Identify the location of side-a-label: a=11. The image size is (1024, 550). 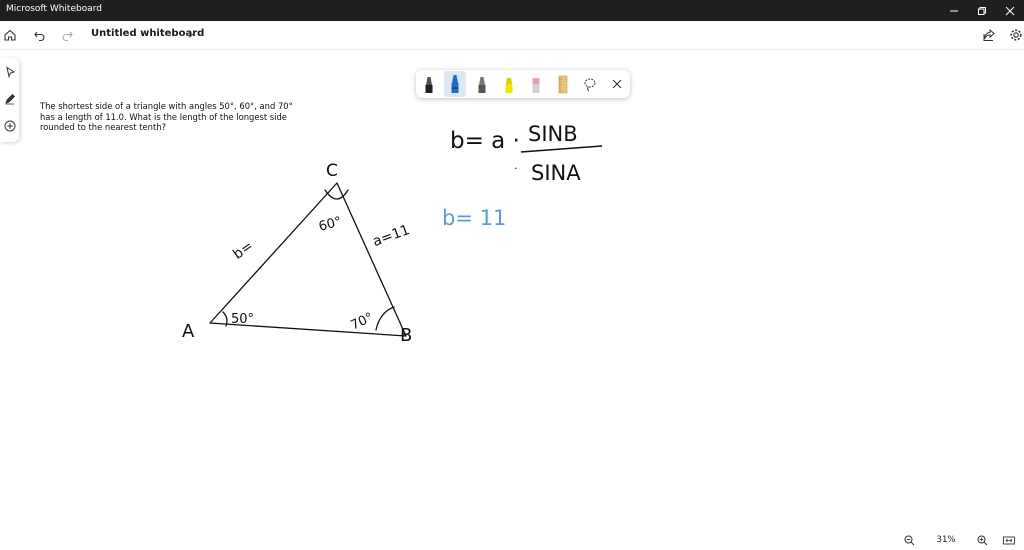
(391, 236).